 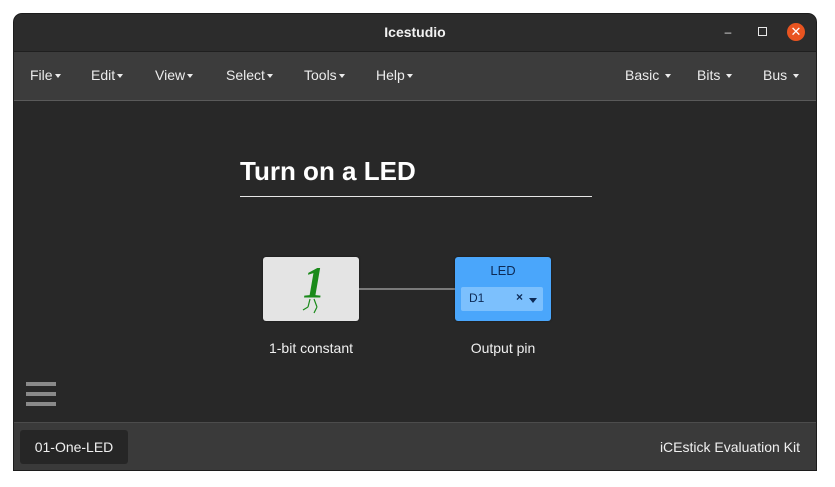 I want to click on menu-bits-label: Bits, so click(x=709, y=75).